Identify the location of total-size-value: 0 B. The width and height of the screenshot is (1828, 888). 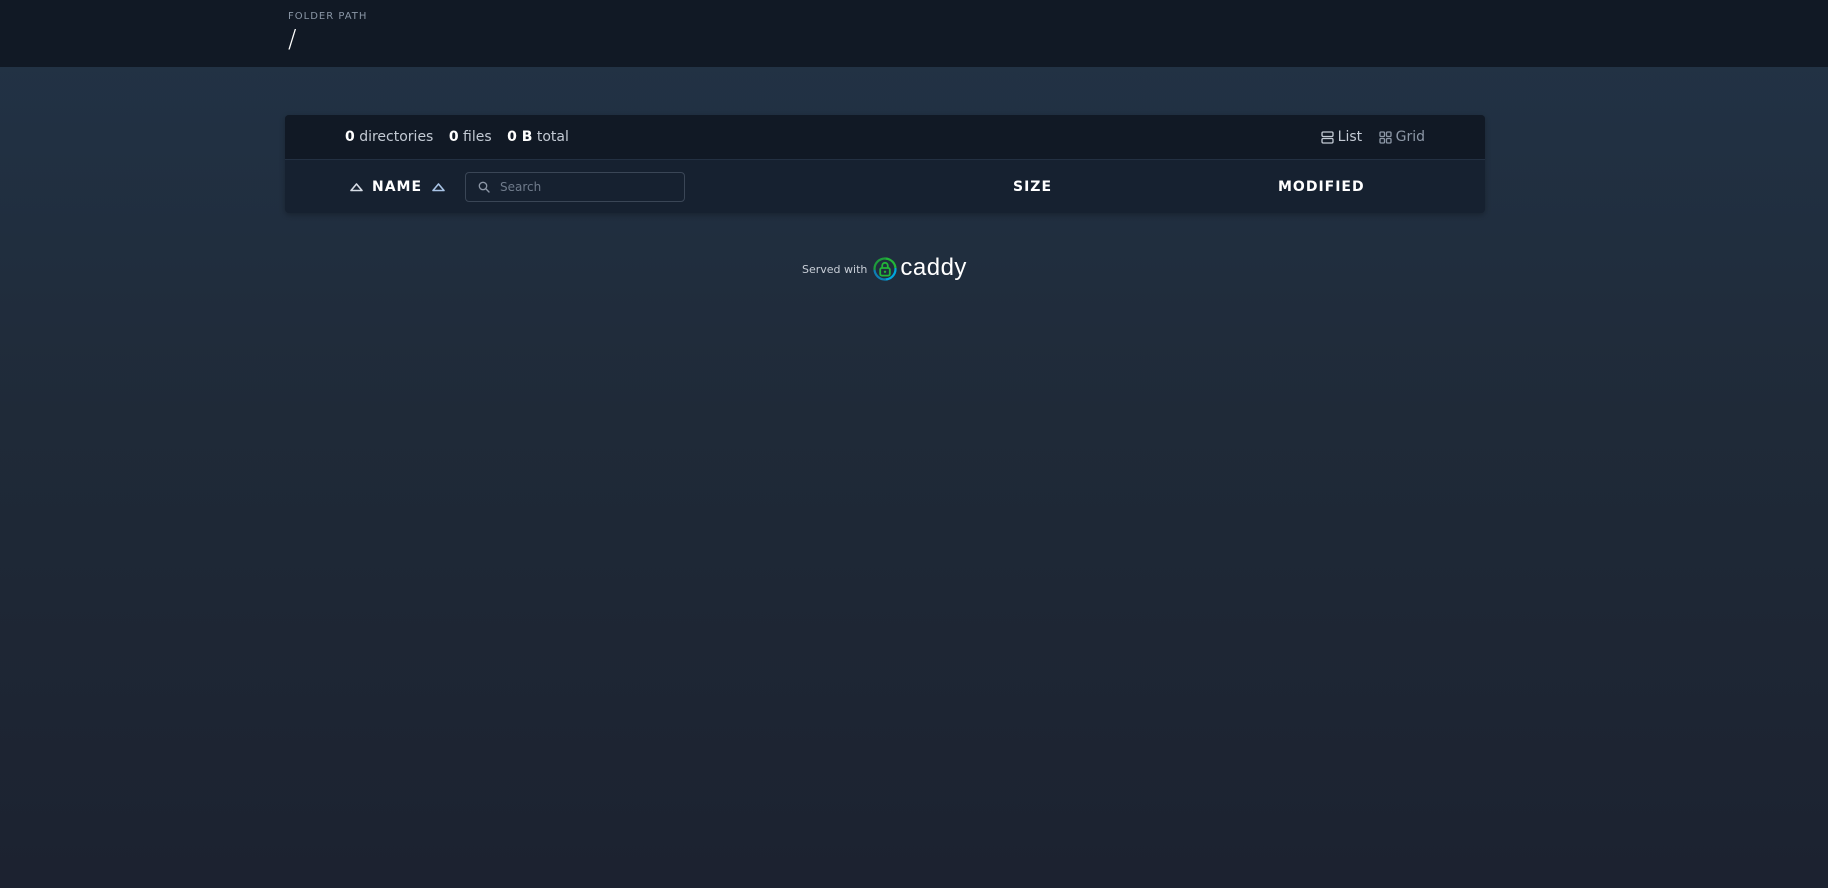
(520, 137).